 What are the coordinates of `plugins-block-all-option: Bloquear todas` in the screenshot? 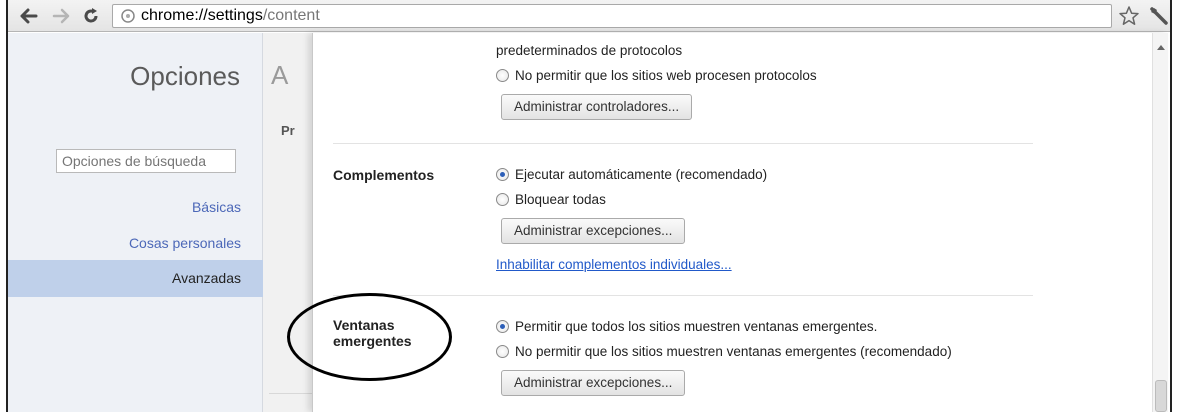 It's located at (551, 199).